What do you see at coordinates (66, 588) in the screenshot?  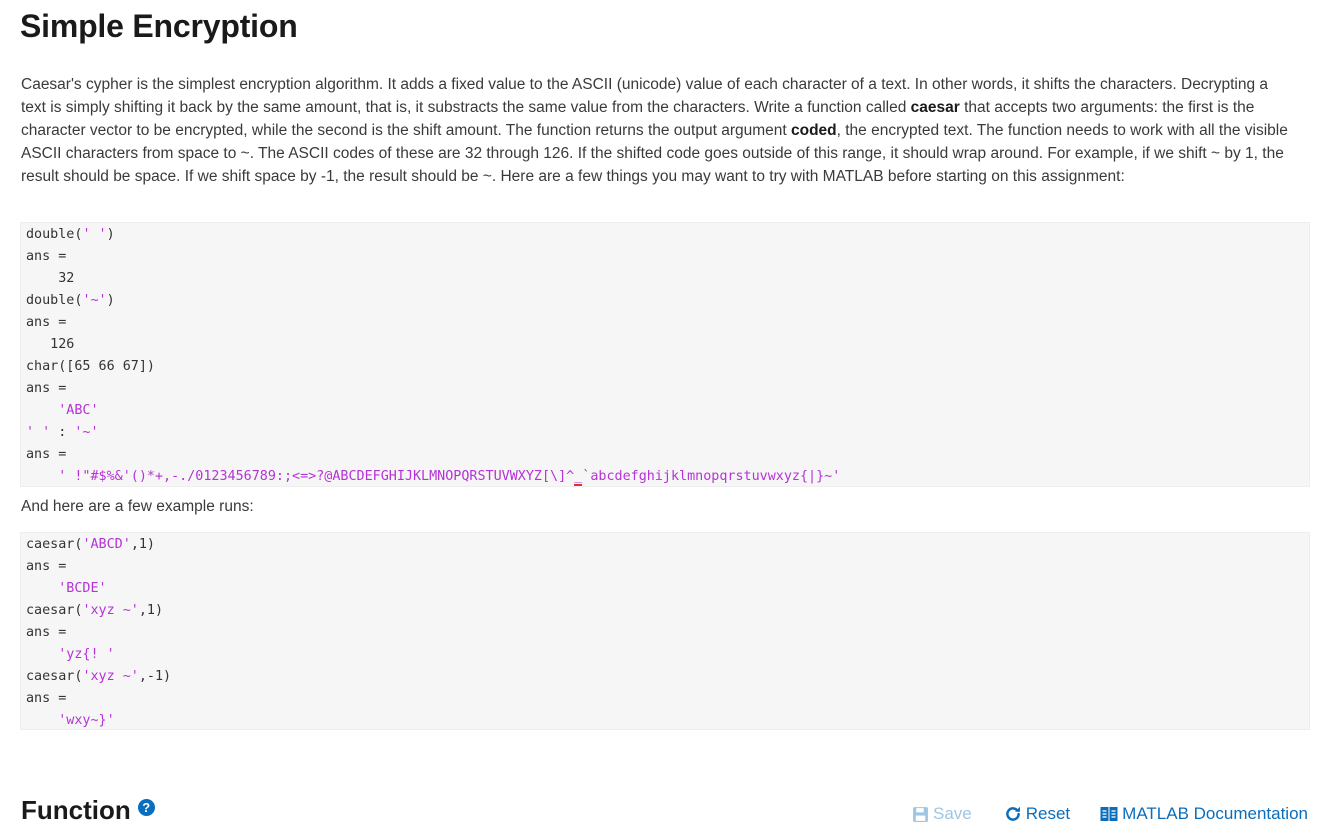 I see `code-line: 'BCDE'` at bounding box center [66, 588].